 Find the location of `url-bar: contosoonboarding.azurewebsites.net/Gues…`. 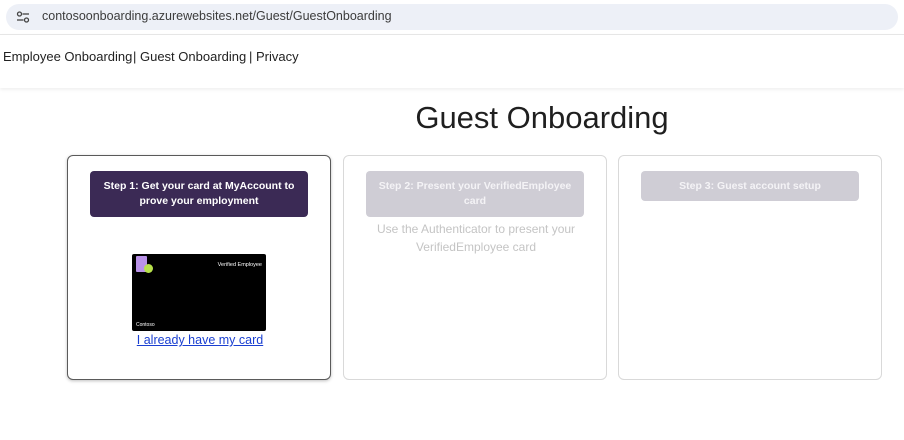

url-bar: contosoonboarding.azurewebsites.net/Gues… is located at coordinates (452, 17).